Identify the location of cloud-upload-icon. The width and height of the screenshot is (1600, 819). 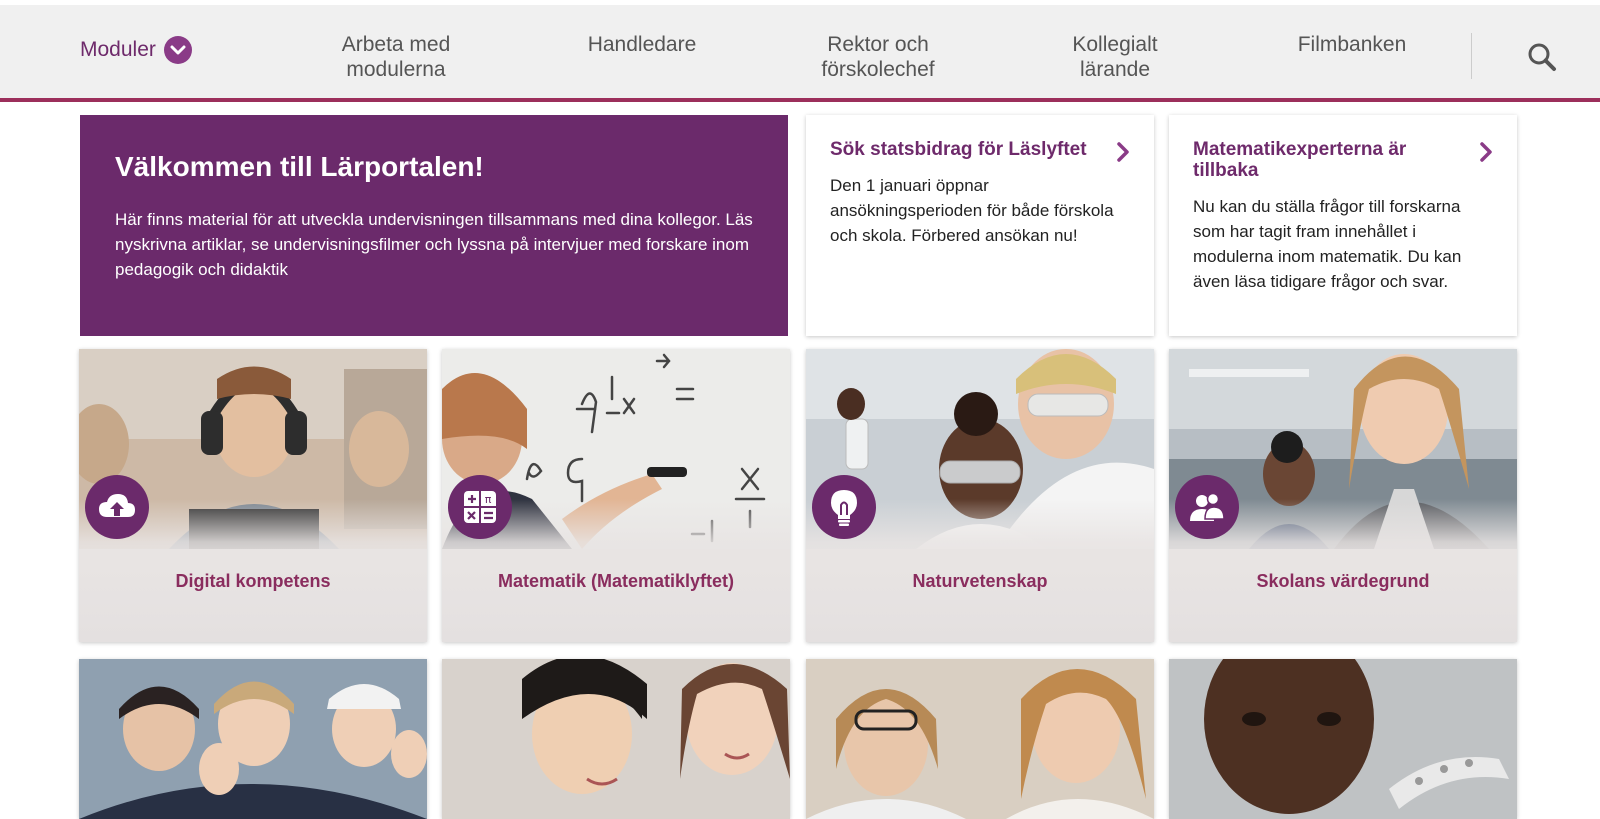
(117, 507).